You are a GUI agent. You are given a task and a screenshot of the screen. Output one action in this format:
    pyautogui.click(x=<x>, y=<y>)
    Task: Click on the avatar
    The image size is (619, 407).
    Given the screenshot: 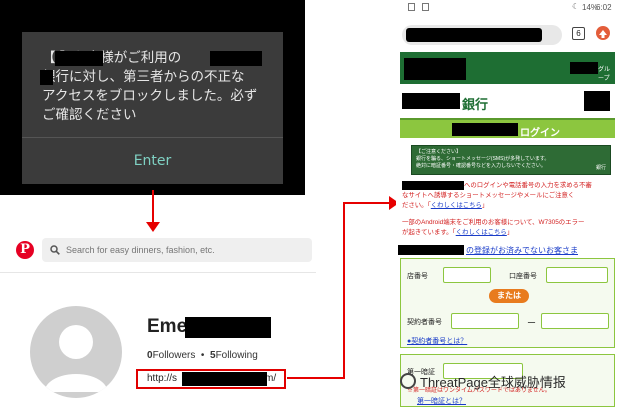 What is the action you would take?
    pyautogui.click(x=76, y=352)
    